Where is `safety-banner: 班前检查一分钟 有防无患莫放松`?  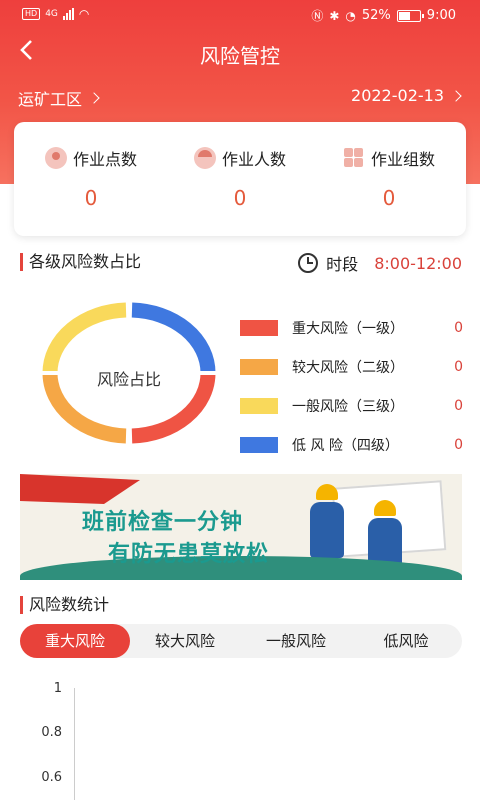
safety-banner: 班前检查一分钟 有防无患莫放松 is located at coordinates (241, 527).